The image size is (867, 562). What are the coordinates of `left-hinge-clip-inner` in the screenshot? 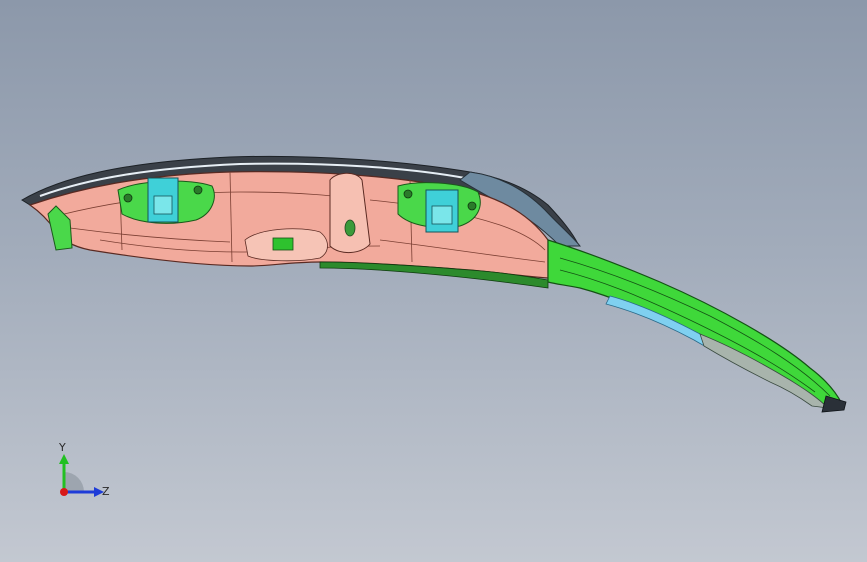 It's located at (163, 205).